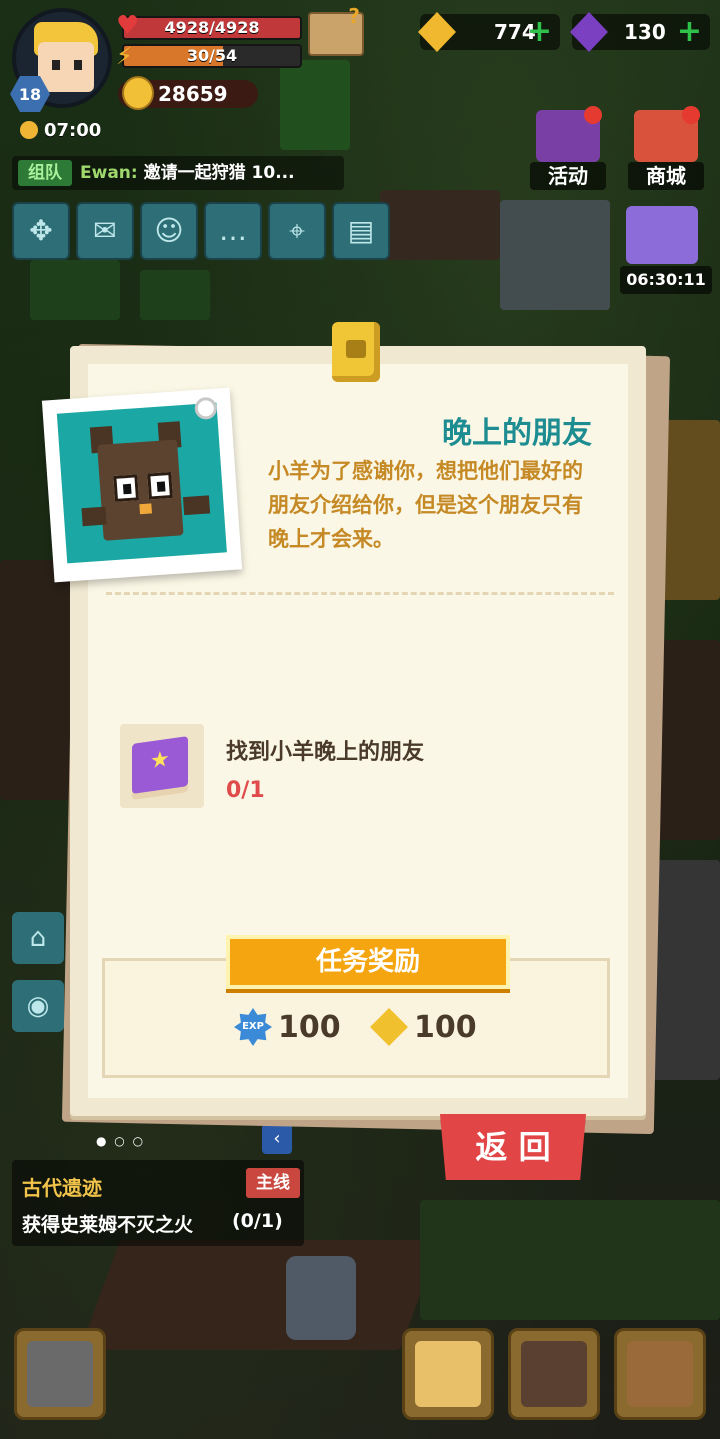  Describe the element at coordinates (321, 1298) in the screenshot. I see `player-character` at that location.